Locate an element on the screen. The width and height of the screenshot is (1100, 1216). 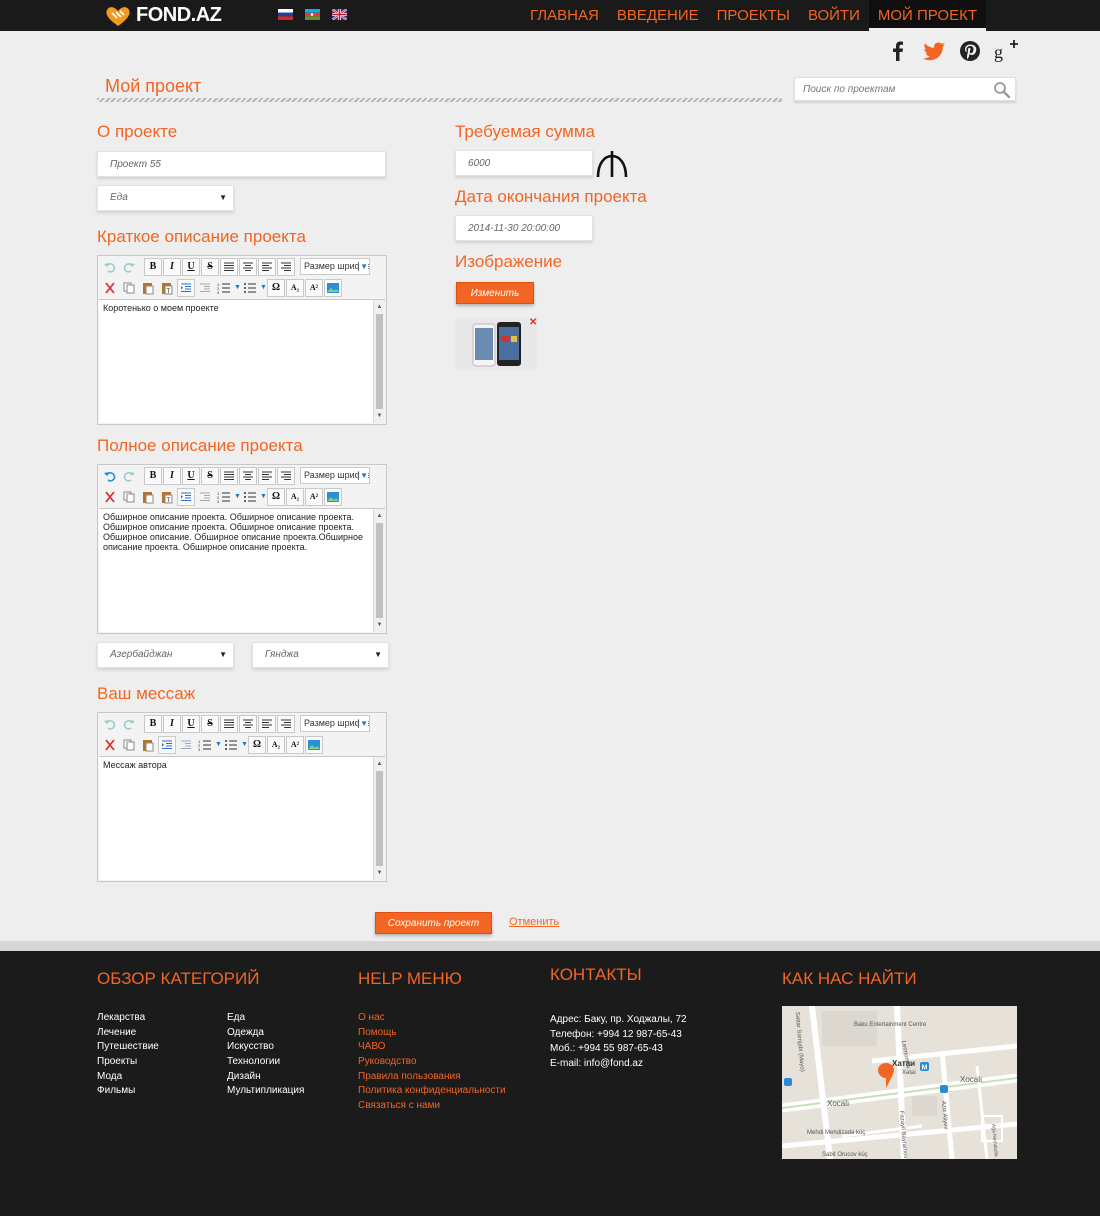
category-link: Технологии is located at coordinates (265, 1062).